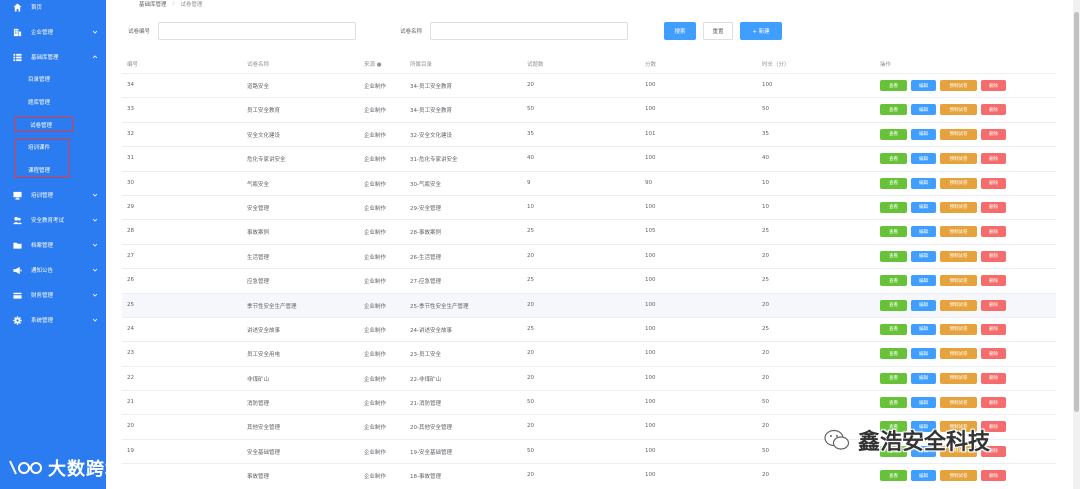  I want to click on cell-dir: 34-员工安全教育, so click(431, 111).